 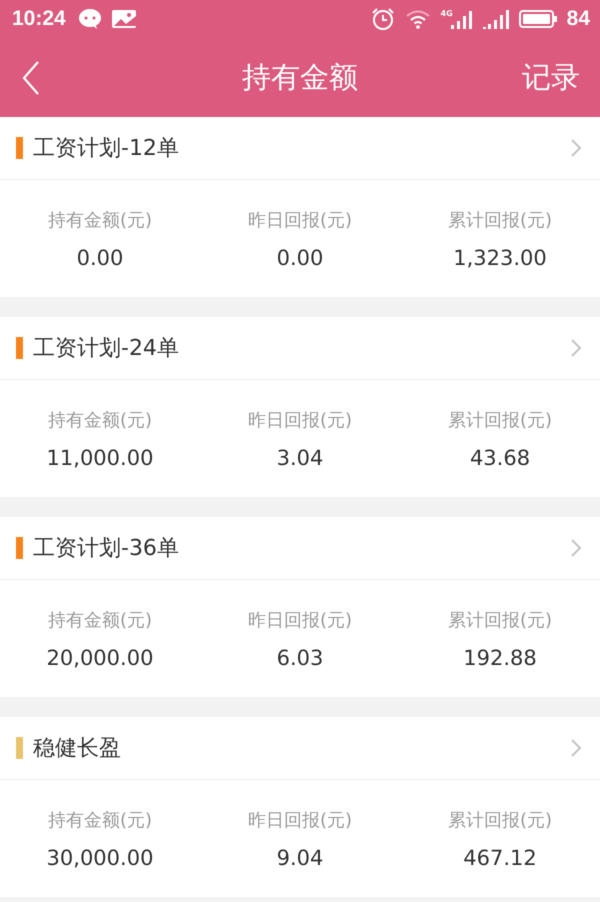 What do you see at coordinates (106, 349) in the screenshot?
I see `product-name: 工资计划-24单` at bounding box center [106, 349].